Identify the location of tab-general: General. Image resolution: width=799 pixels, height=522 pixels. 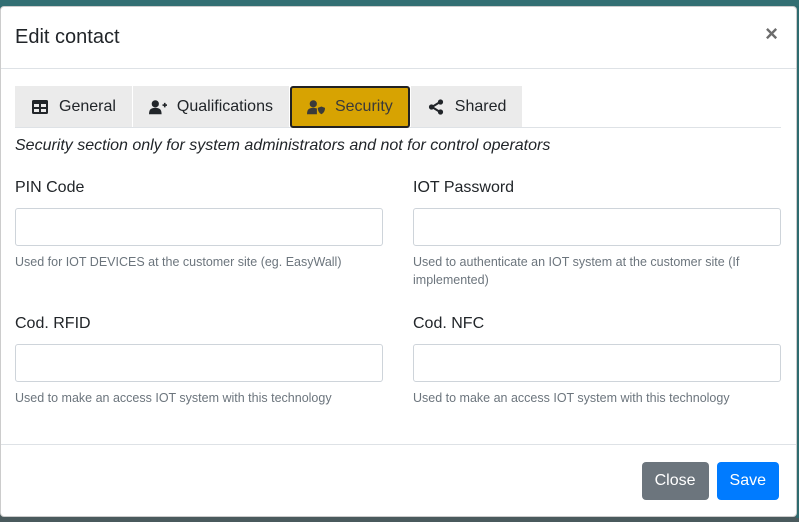
(73, 106).